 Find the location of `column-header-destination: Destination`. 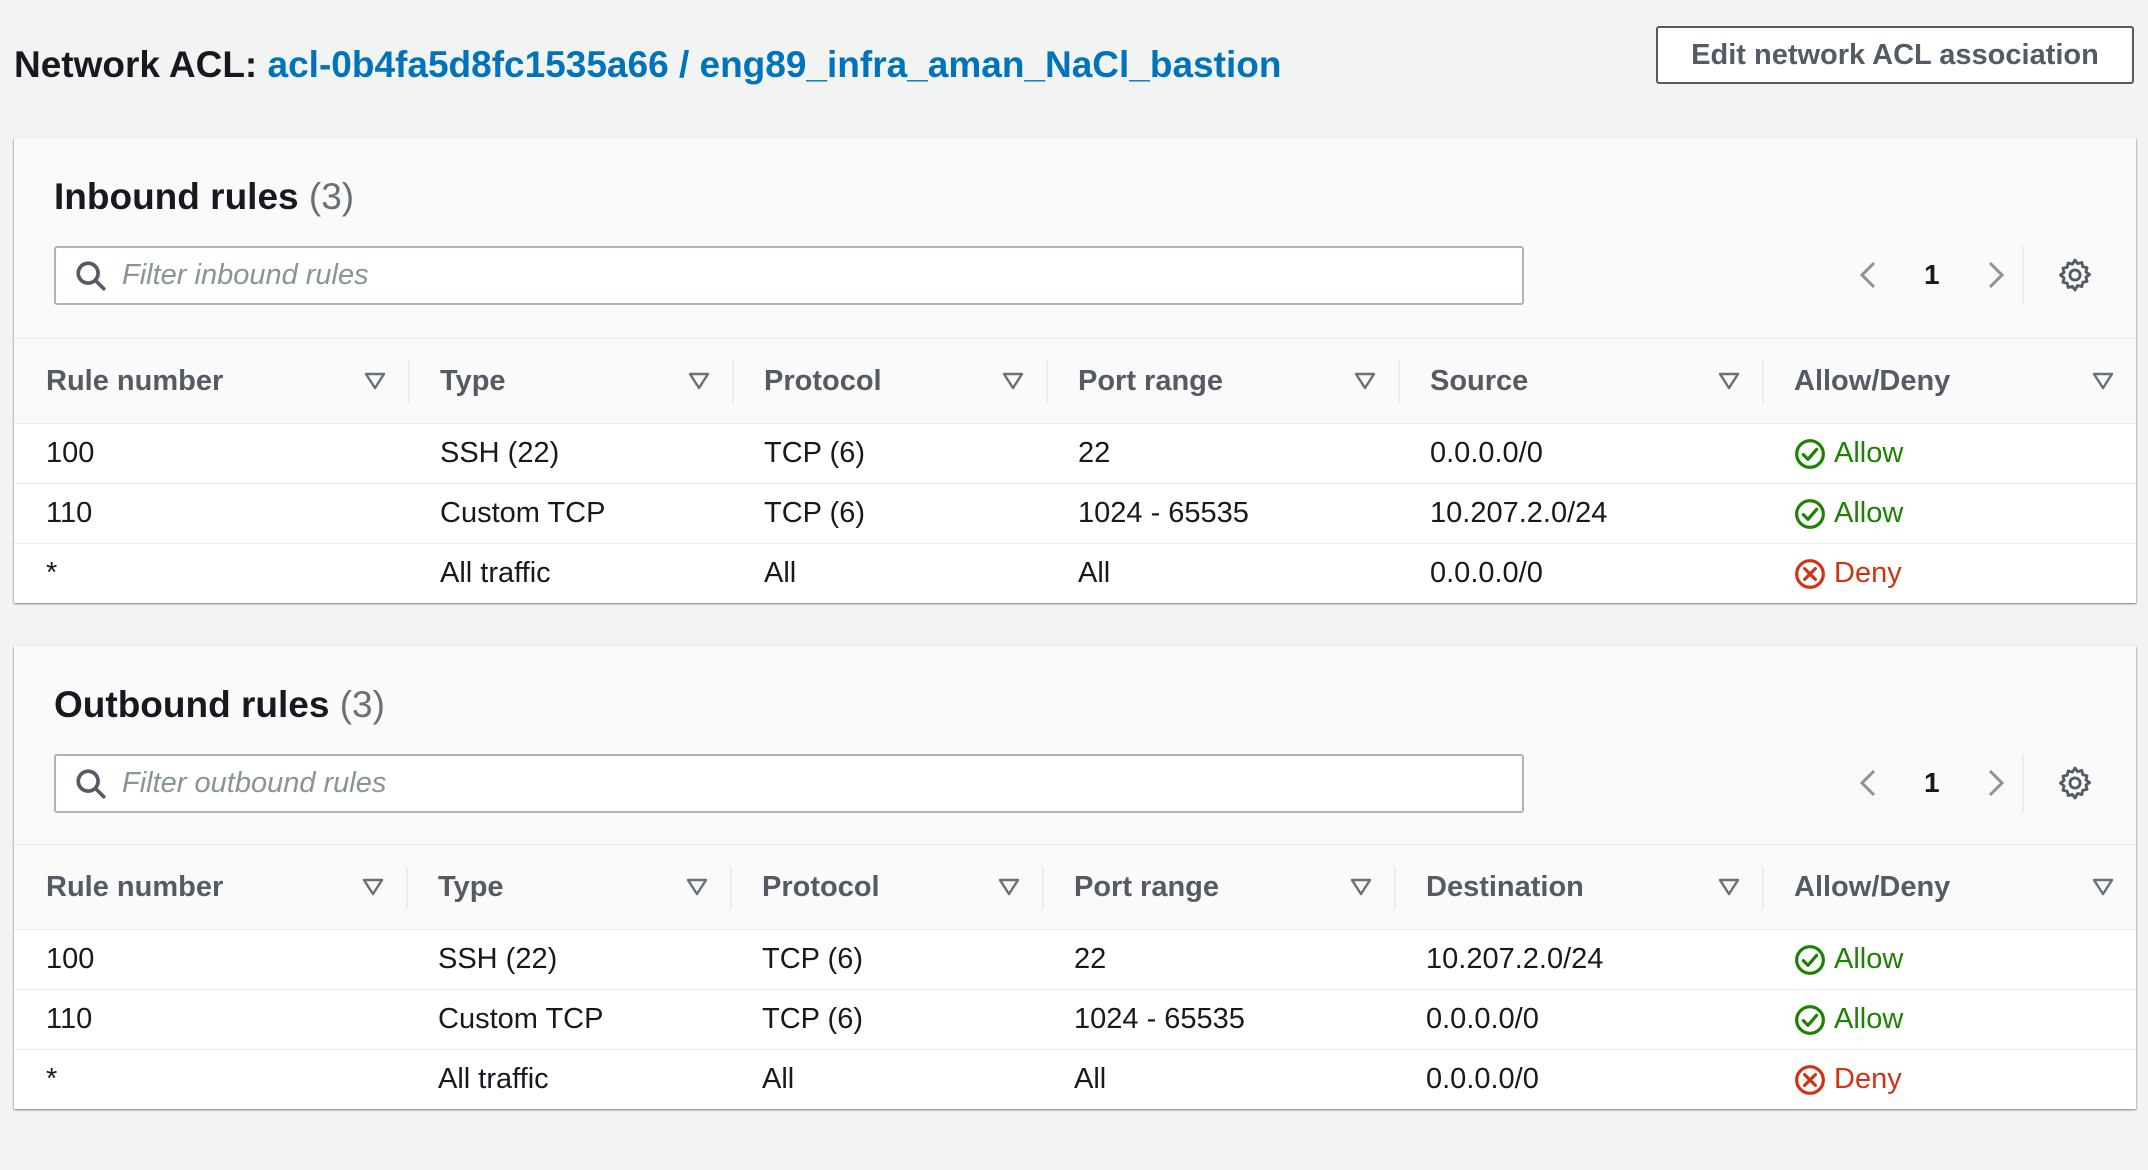

column-header-destination: Destination is located at coordinates (1578, 887).